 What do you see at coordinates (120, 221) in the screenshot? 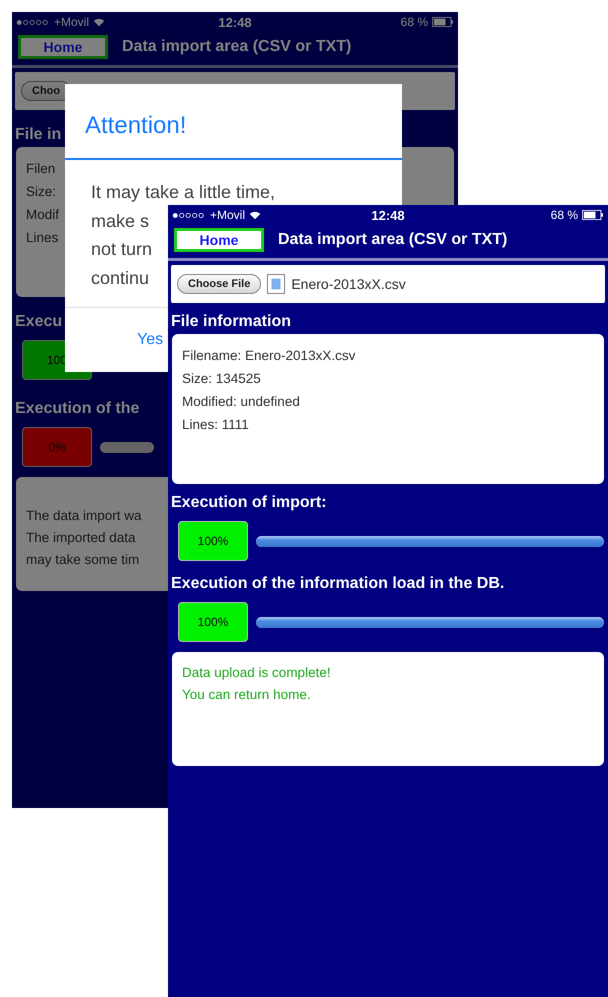
I see `dialog-message: make s` at bounding box center [120, 221].